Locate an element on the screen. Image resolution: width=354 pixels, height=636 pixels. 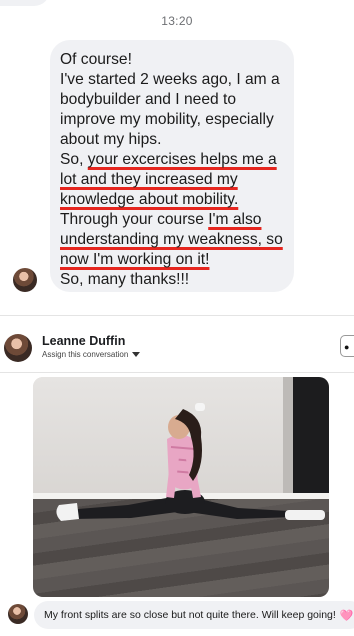
message-line: Through your course I'm also is located at coordinates (172, 220).